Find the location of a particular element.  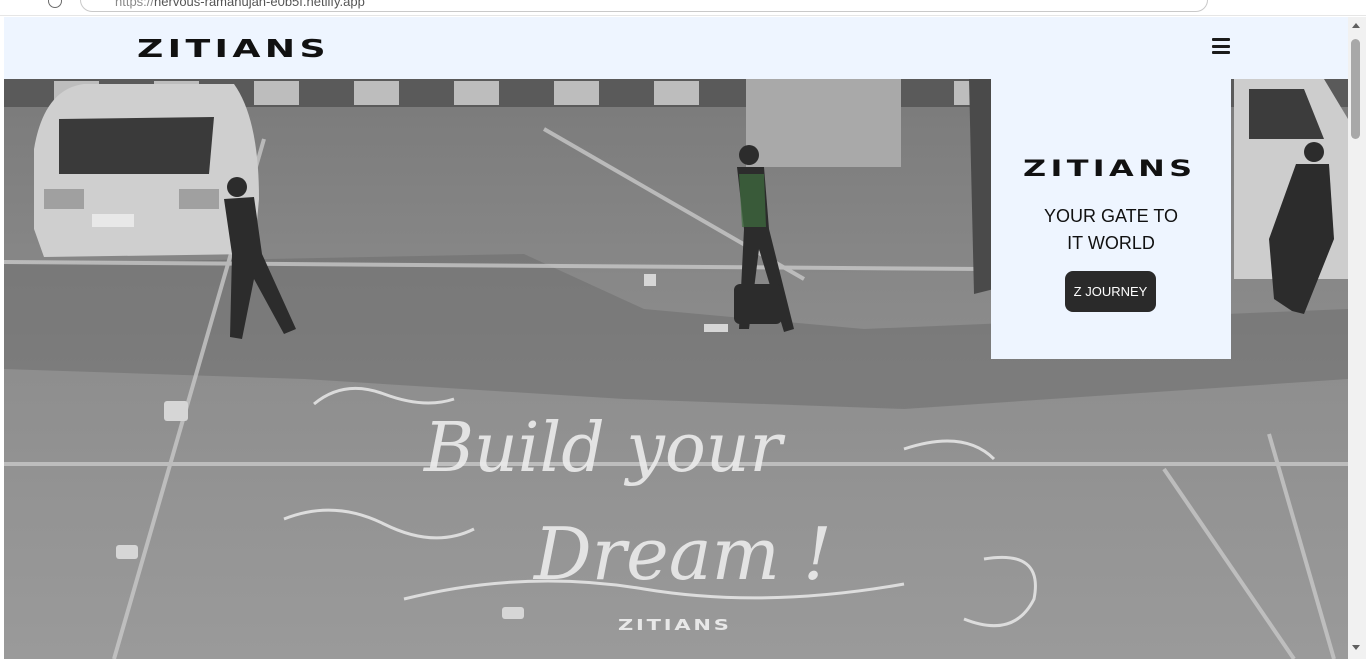

navbar-brand-logo: ZITIANS is located at coordinates (233, 48).